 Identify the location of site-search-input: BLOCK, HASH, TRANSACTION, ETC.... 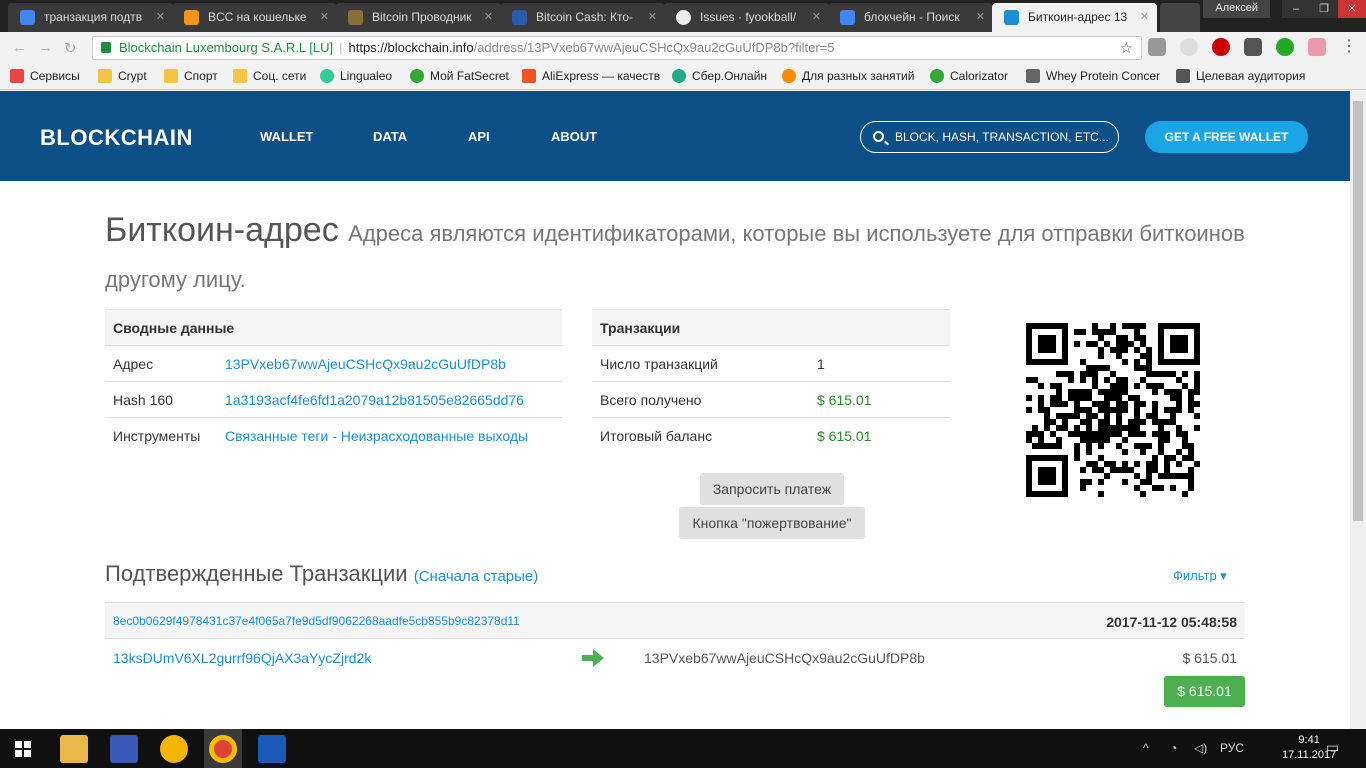
(989, 137).